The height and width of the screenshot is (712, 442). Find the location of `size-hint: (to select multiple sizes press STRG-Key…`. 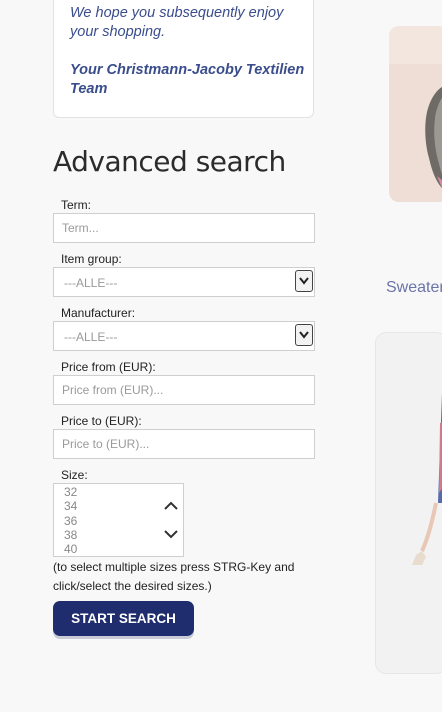

size-hint: (to select multiple sizes press STRG-Key… is located at coordinates (174, 576).